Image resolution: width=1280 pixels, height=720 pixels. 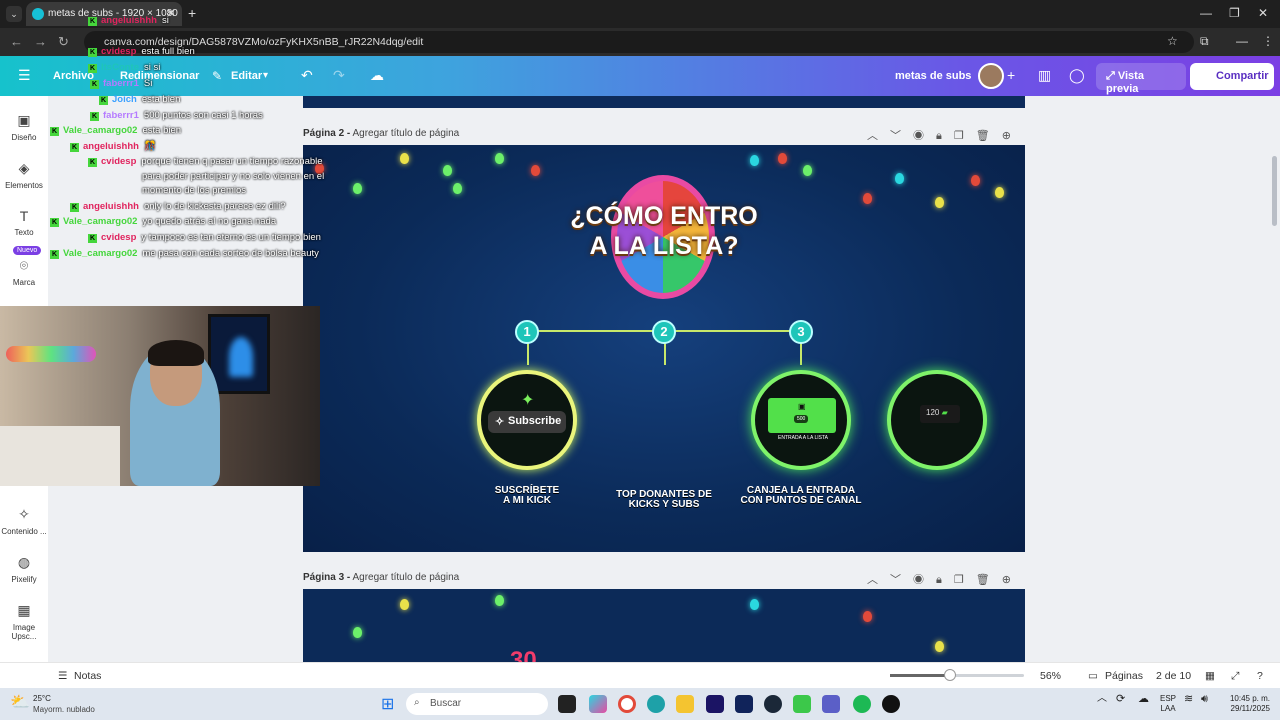 What do you see at coordinates (627, 704) in the screenshot?
I see `chrome-icon` at bounding box center [627, 704].